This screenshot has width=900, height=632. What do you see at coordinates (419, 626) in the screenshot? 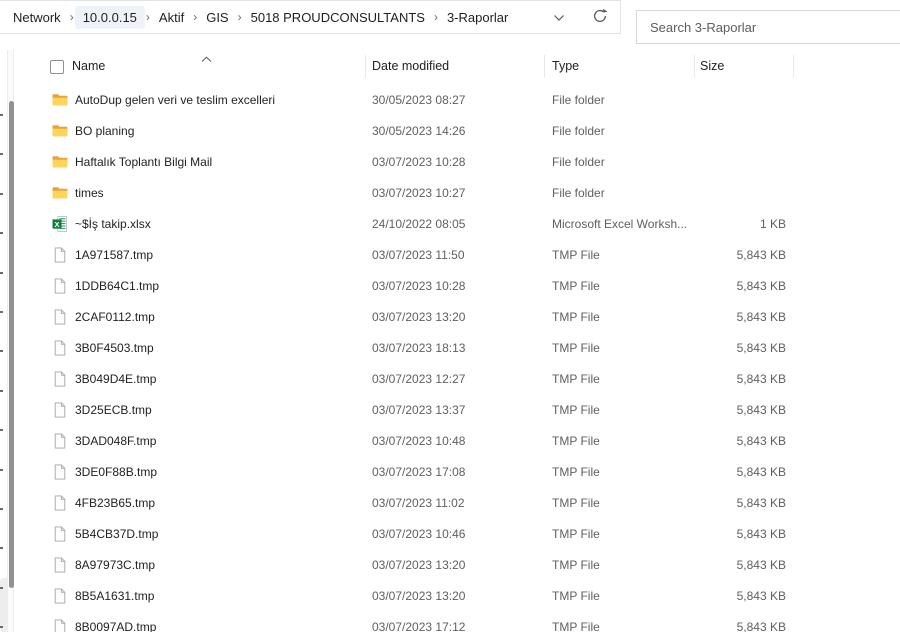
I see `file-date-modified: 03/07/2023 17:12` at bounding box center [419, 626].